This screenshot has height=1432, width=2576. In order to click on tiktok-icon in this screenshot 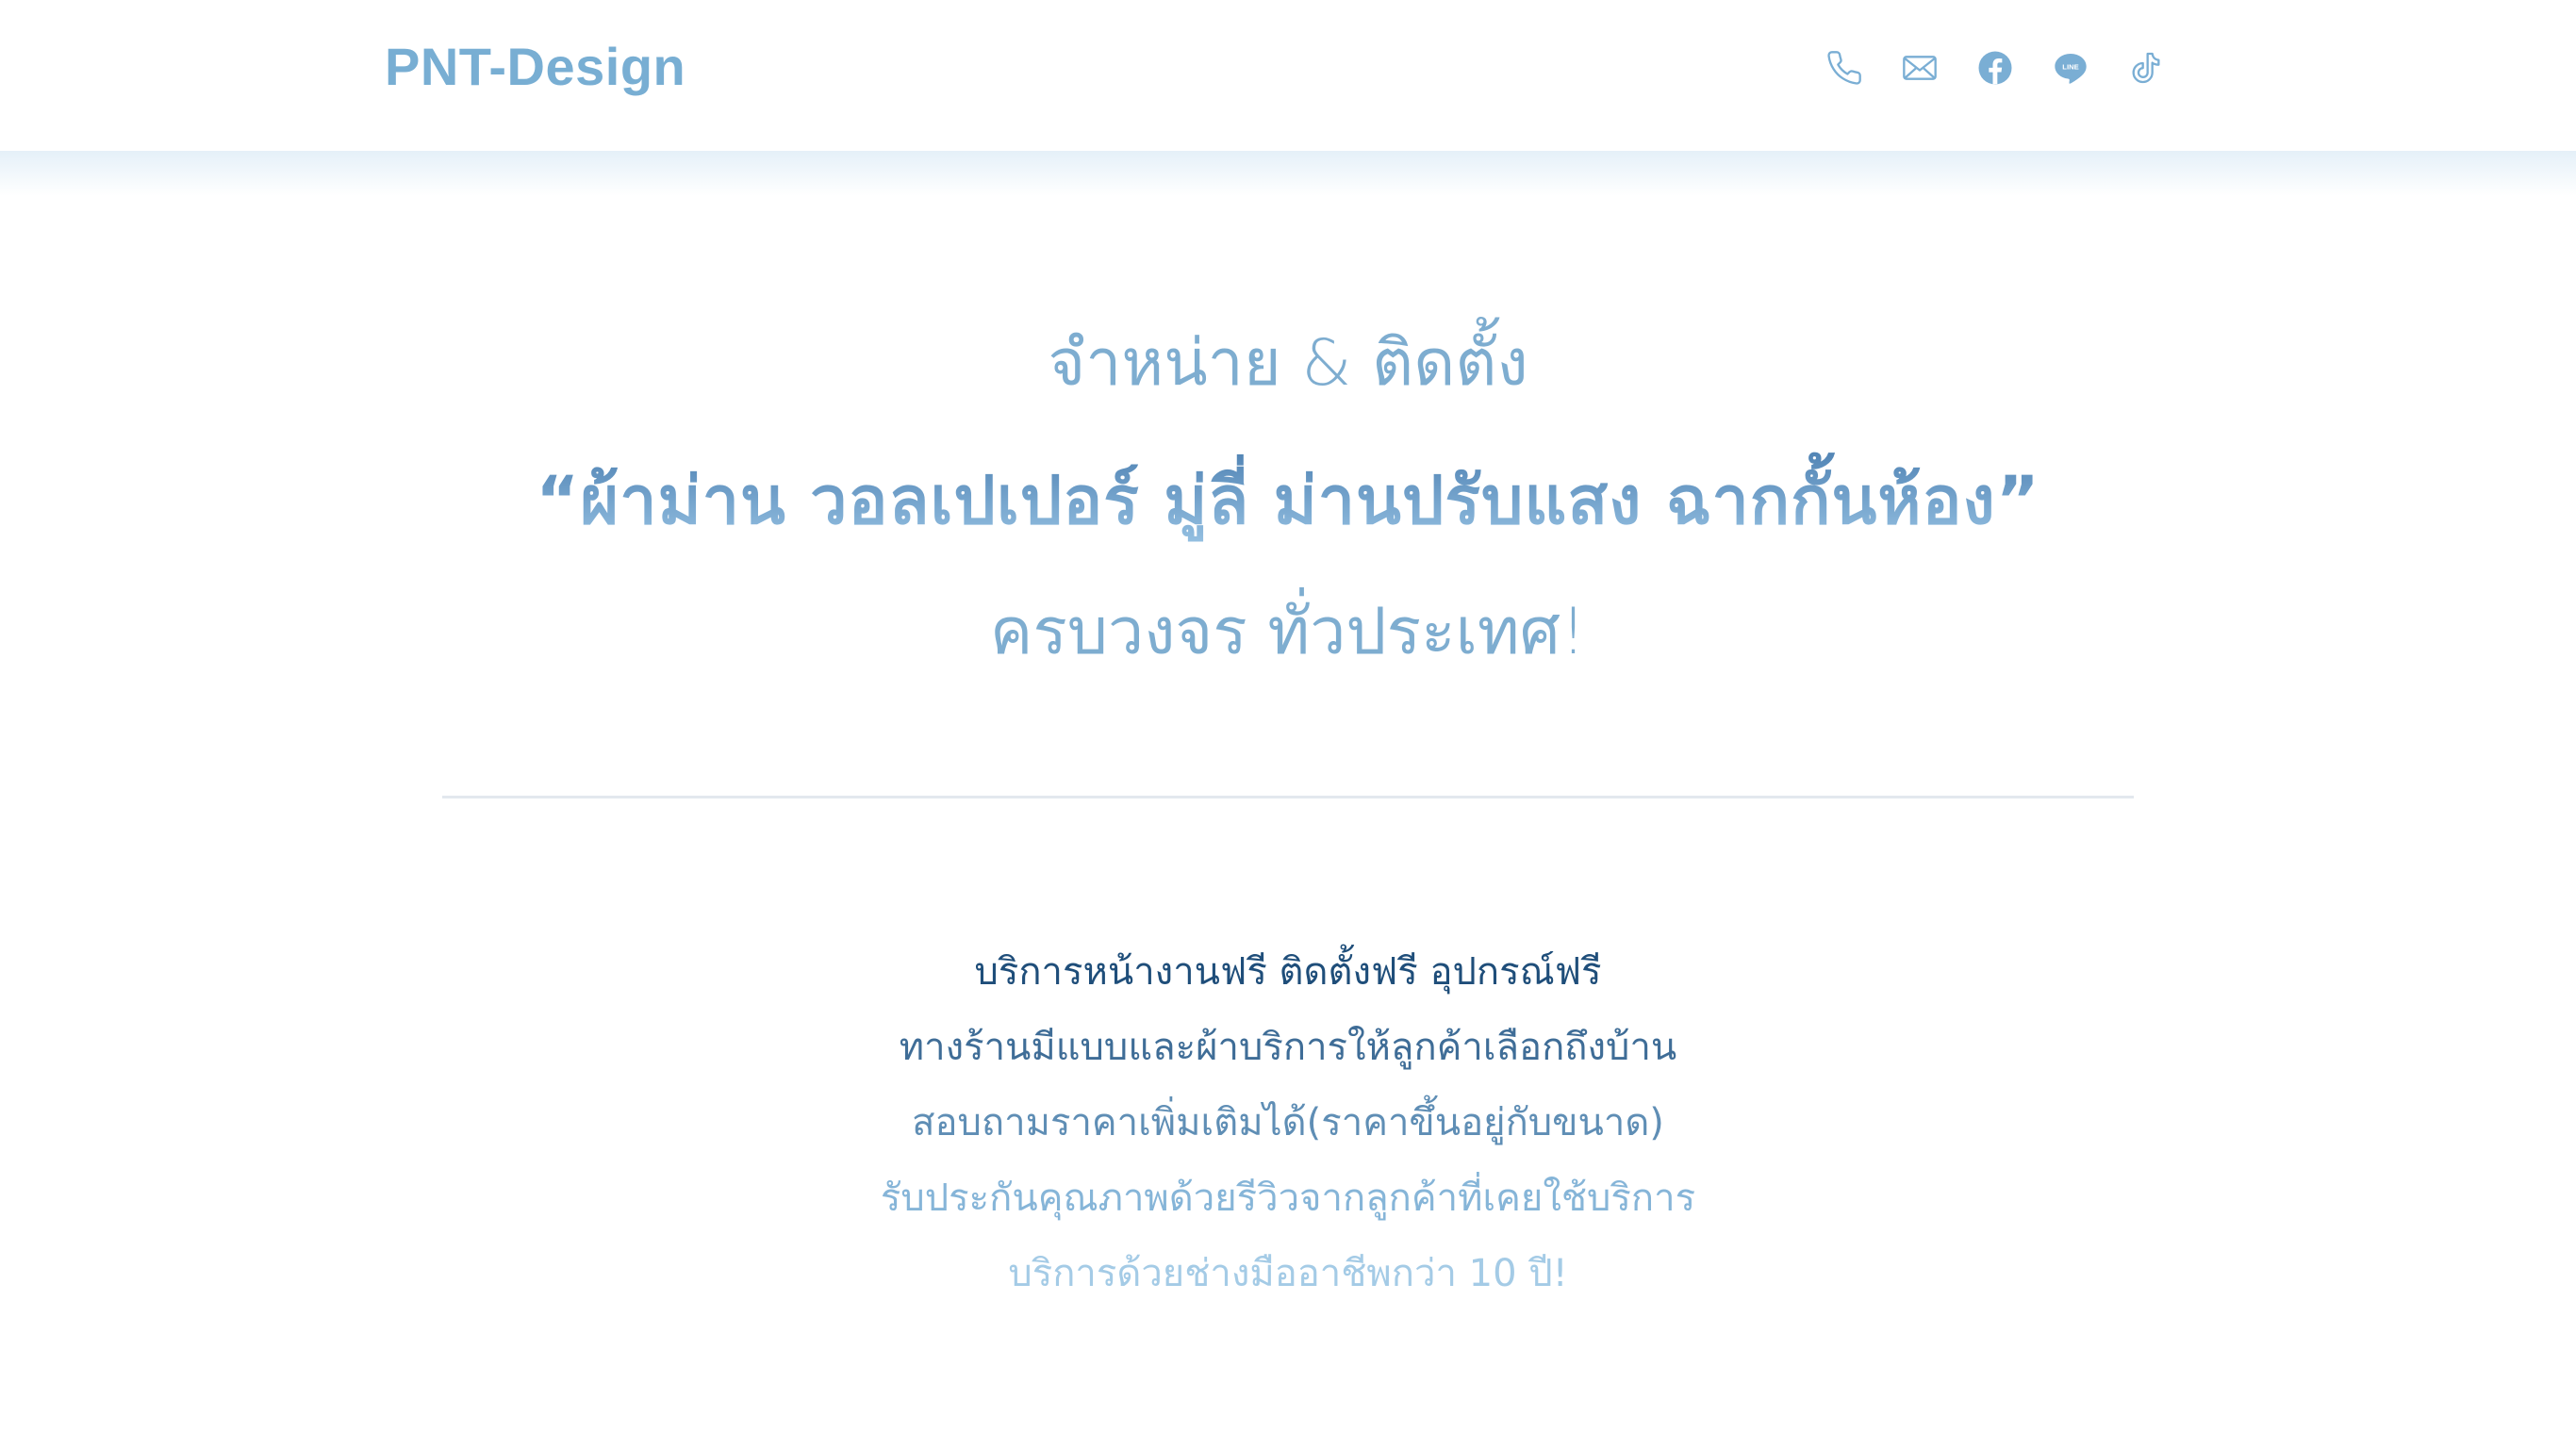, I will do `click(2146, 68)`.